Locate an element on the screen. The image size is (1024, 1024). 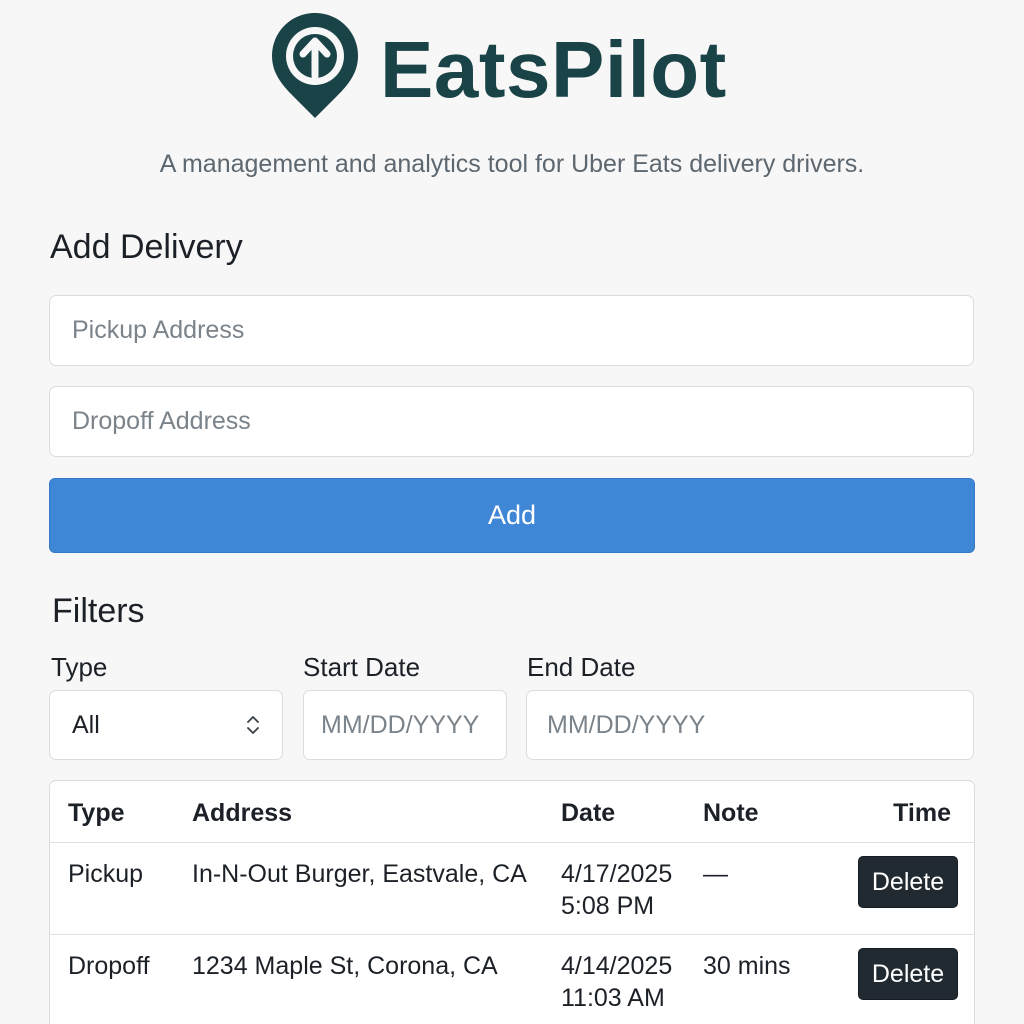
location-pin-arrow-up-icon is located at coordinates (315, 65).